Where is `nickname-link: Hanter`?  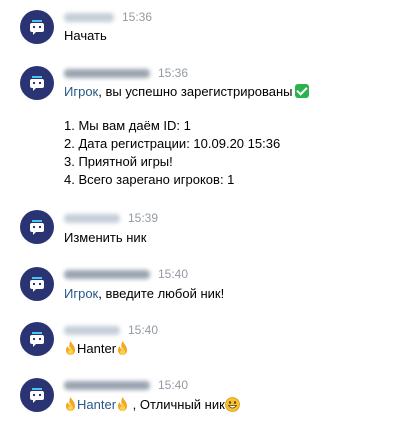
nickname-link: Hanter is located at coordinates (96, 404).